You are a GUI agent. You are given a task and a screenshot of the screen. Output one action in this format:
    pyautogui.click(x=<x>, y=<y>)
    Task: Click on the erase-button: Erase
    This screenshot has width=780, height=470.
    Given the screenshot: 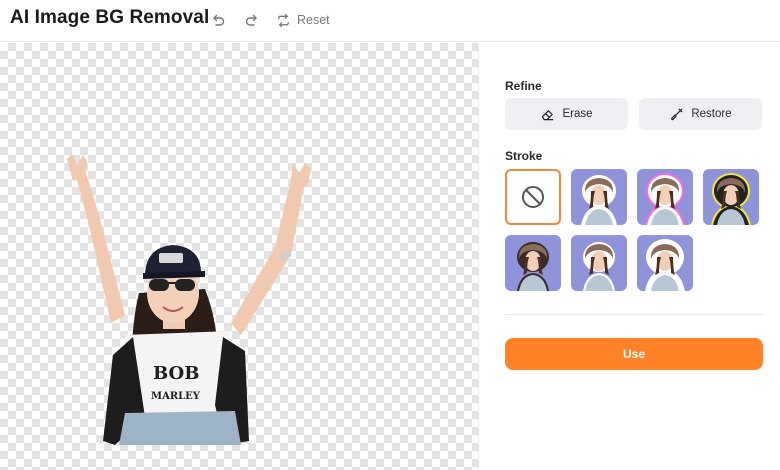 What is the action you would take?
    pyautogui.click(x=566, y=114)
    